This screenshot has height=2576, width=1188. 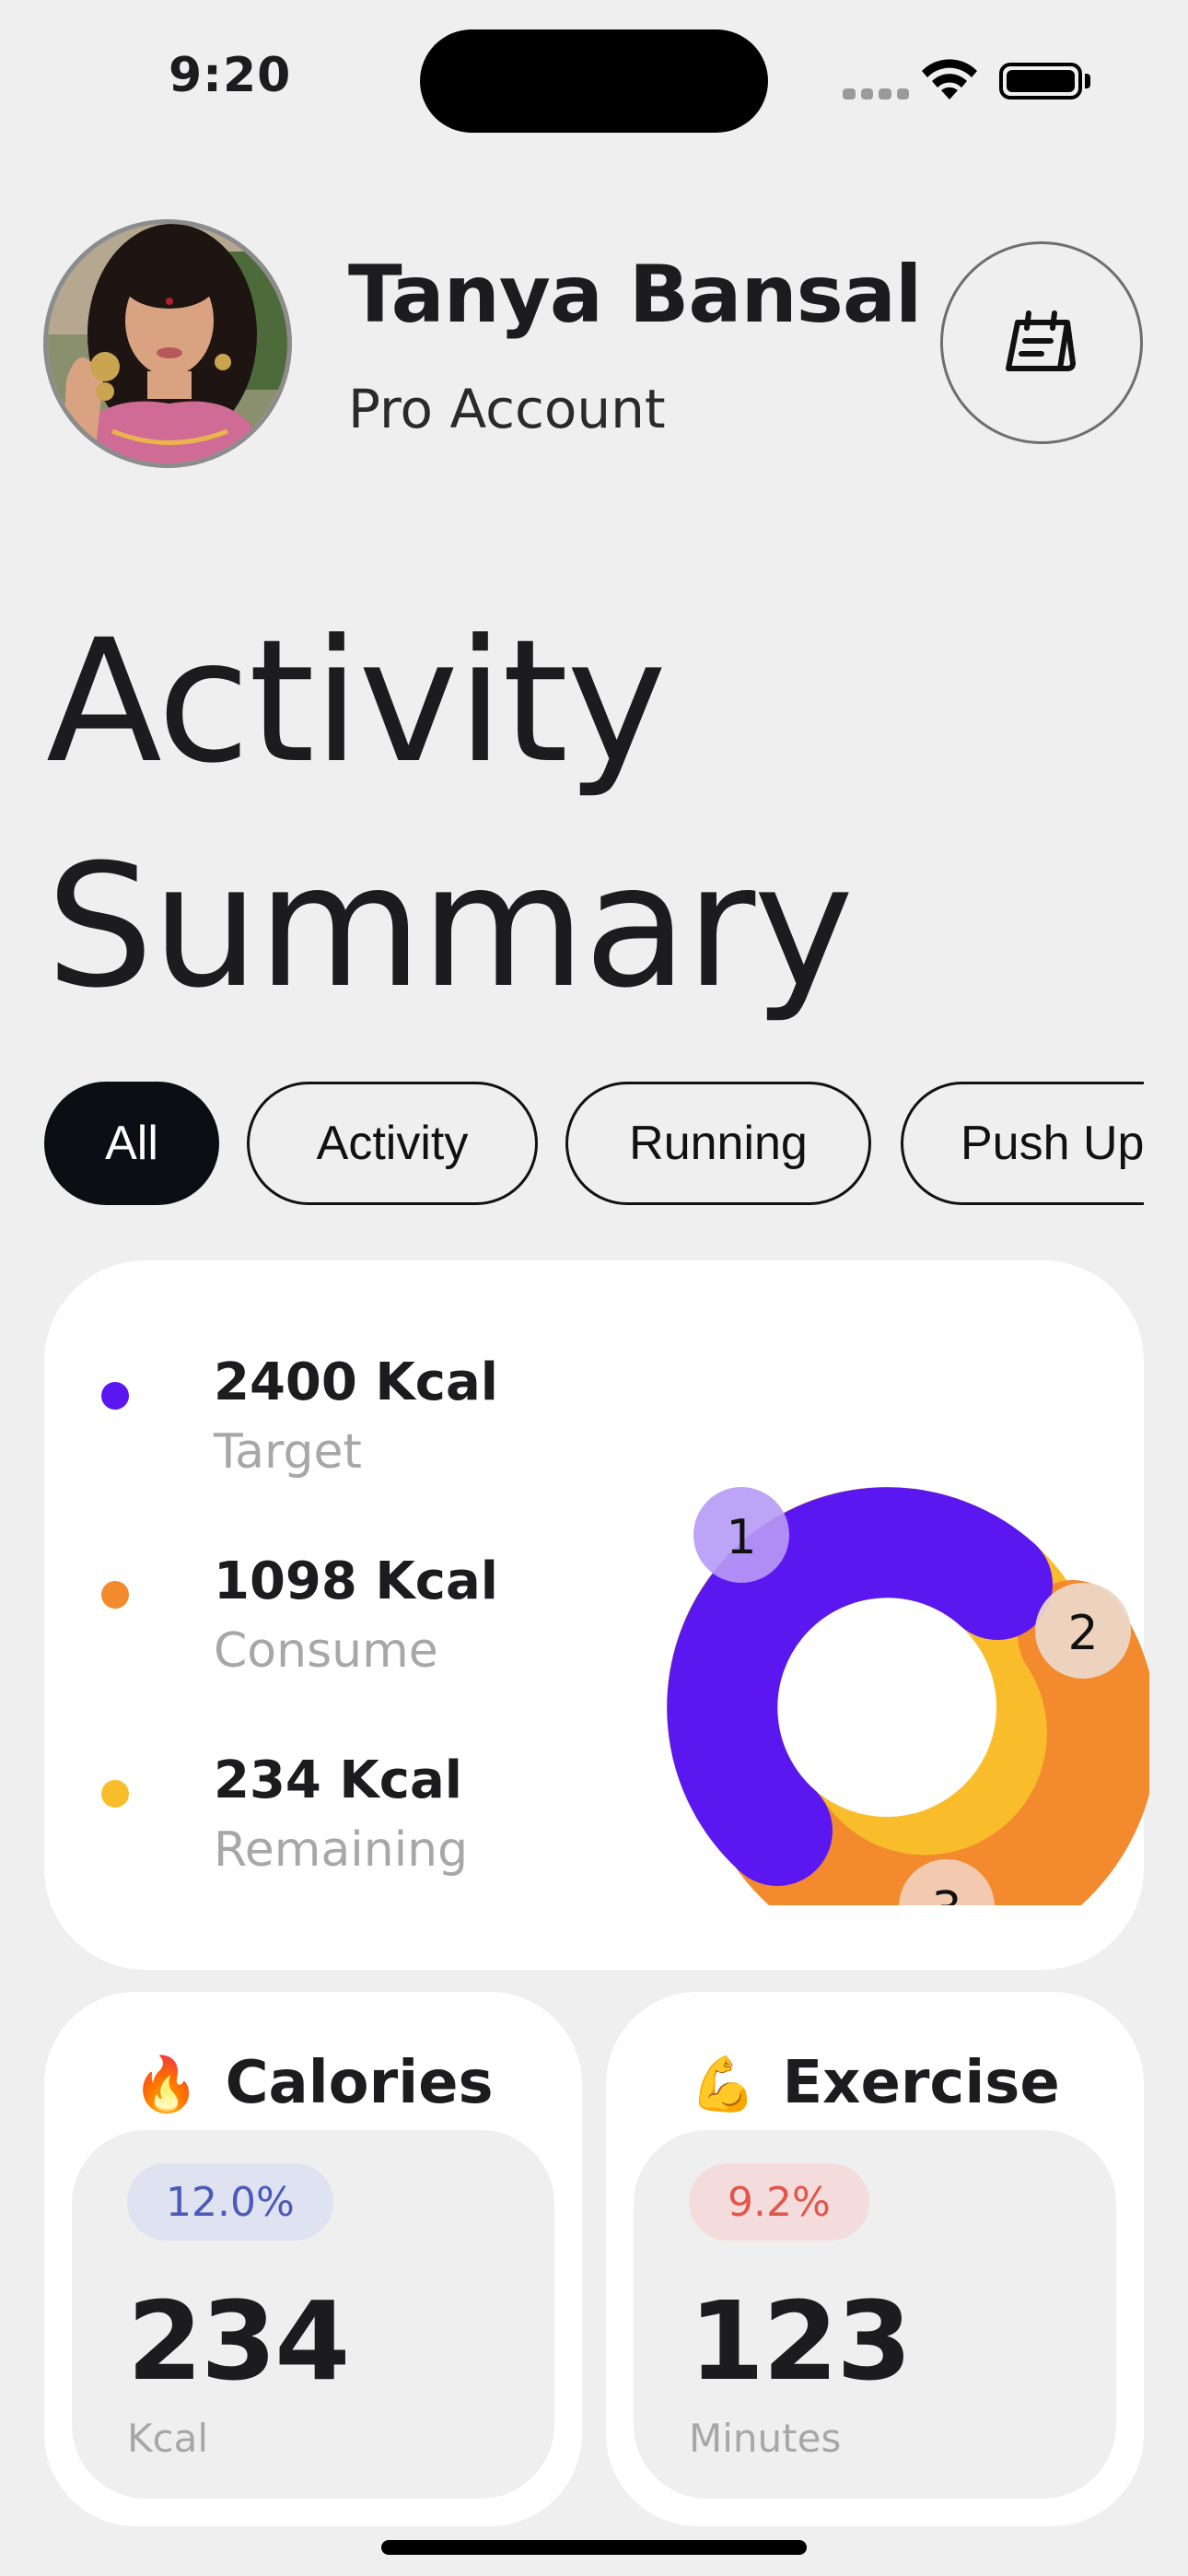 What do you see at coordinates (921, 2083) in the screenshot?
I see `exercise-title: Exercise` at bounding box center [921, 2083].